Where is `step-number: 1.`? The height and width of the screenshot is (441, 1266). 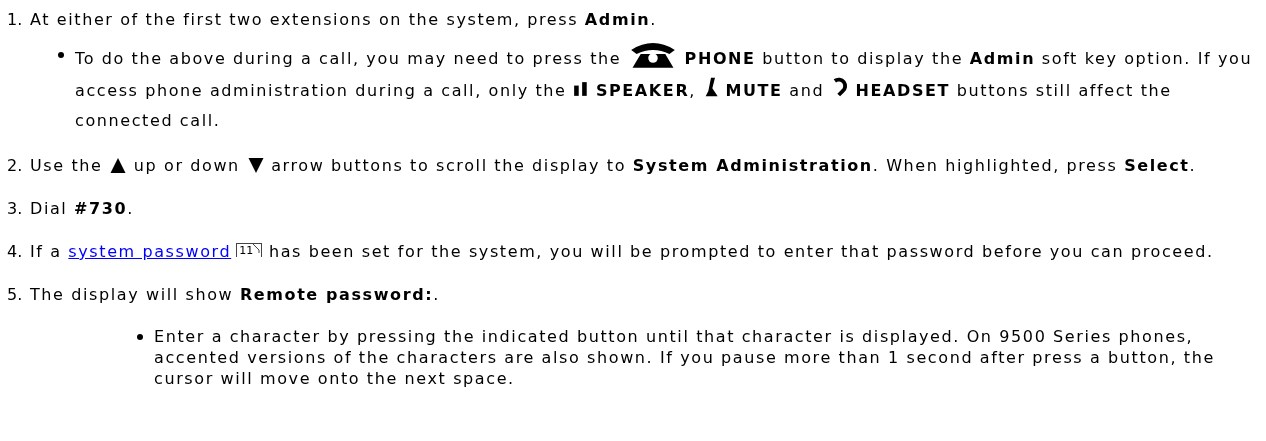 step-number: 1. is located at coordinates (15, 20).